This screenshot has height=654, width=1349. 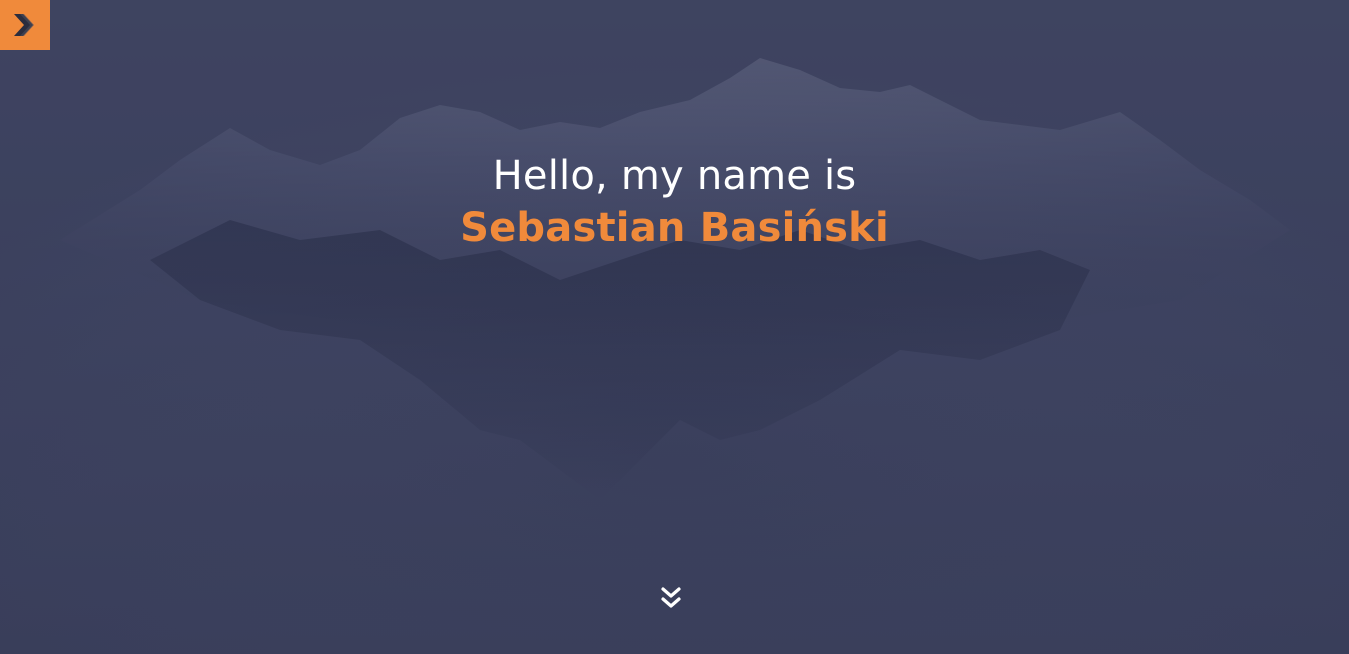 I want to click on menu-toggle-button, so click(x=25, y=25).